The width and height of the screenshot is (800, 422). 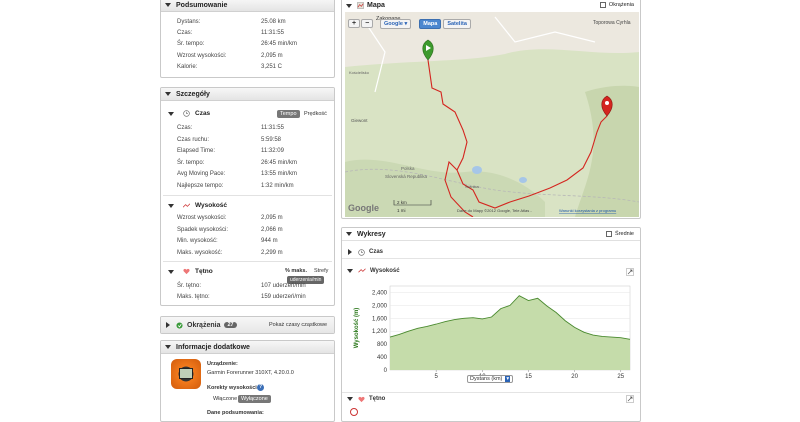 I want to click on laps-header: Okrążenia 27 Pokaż czasy cząstkowe, so click(x=247, y=325).